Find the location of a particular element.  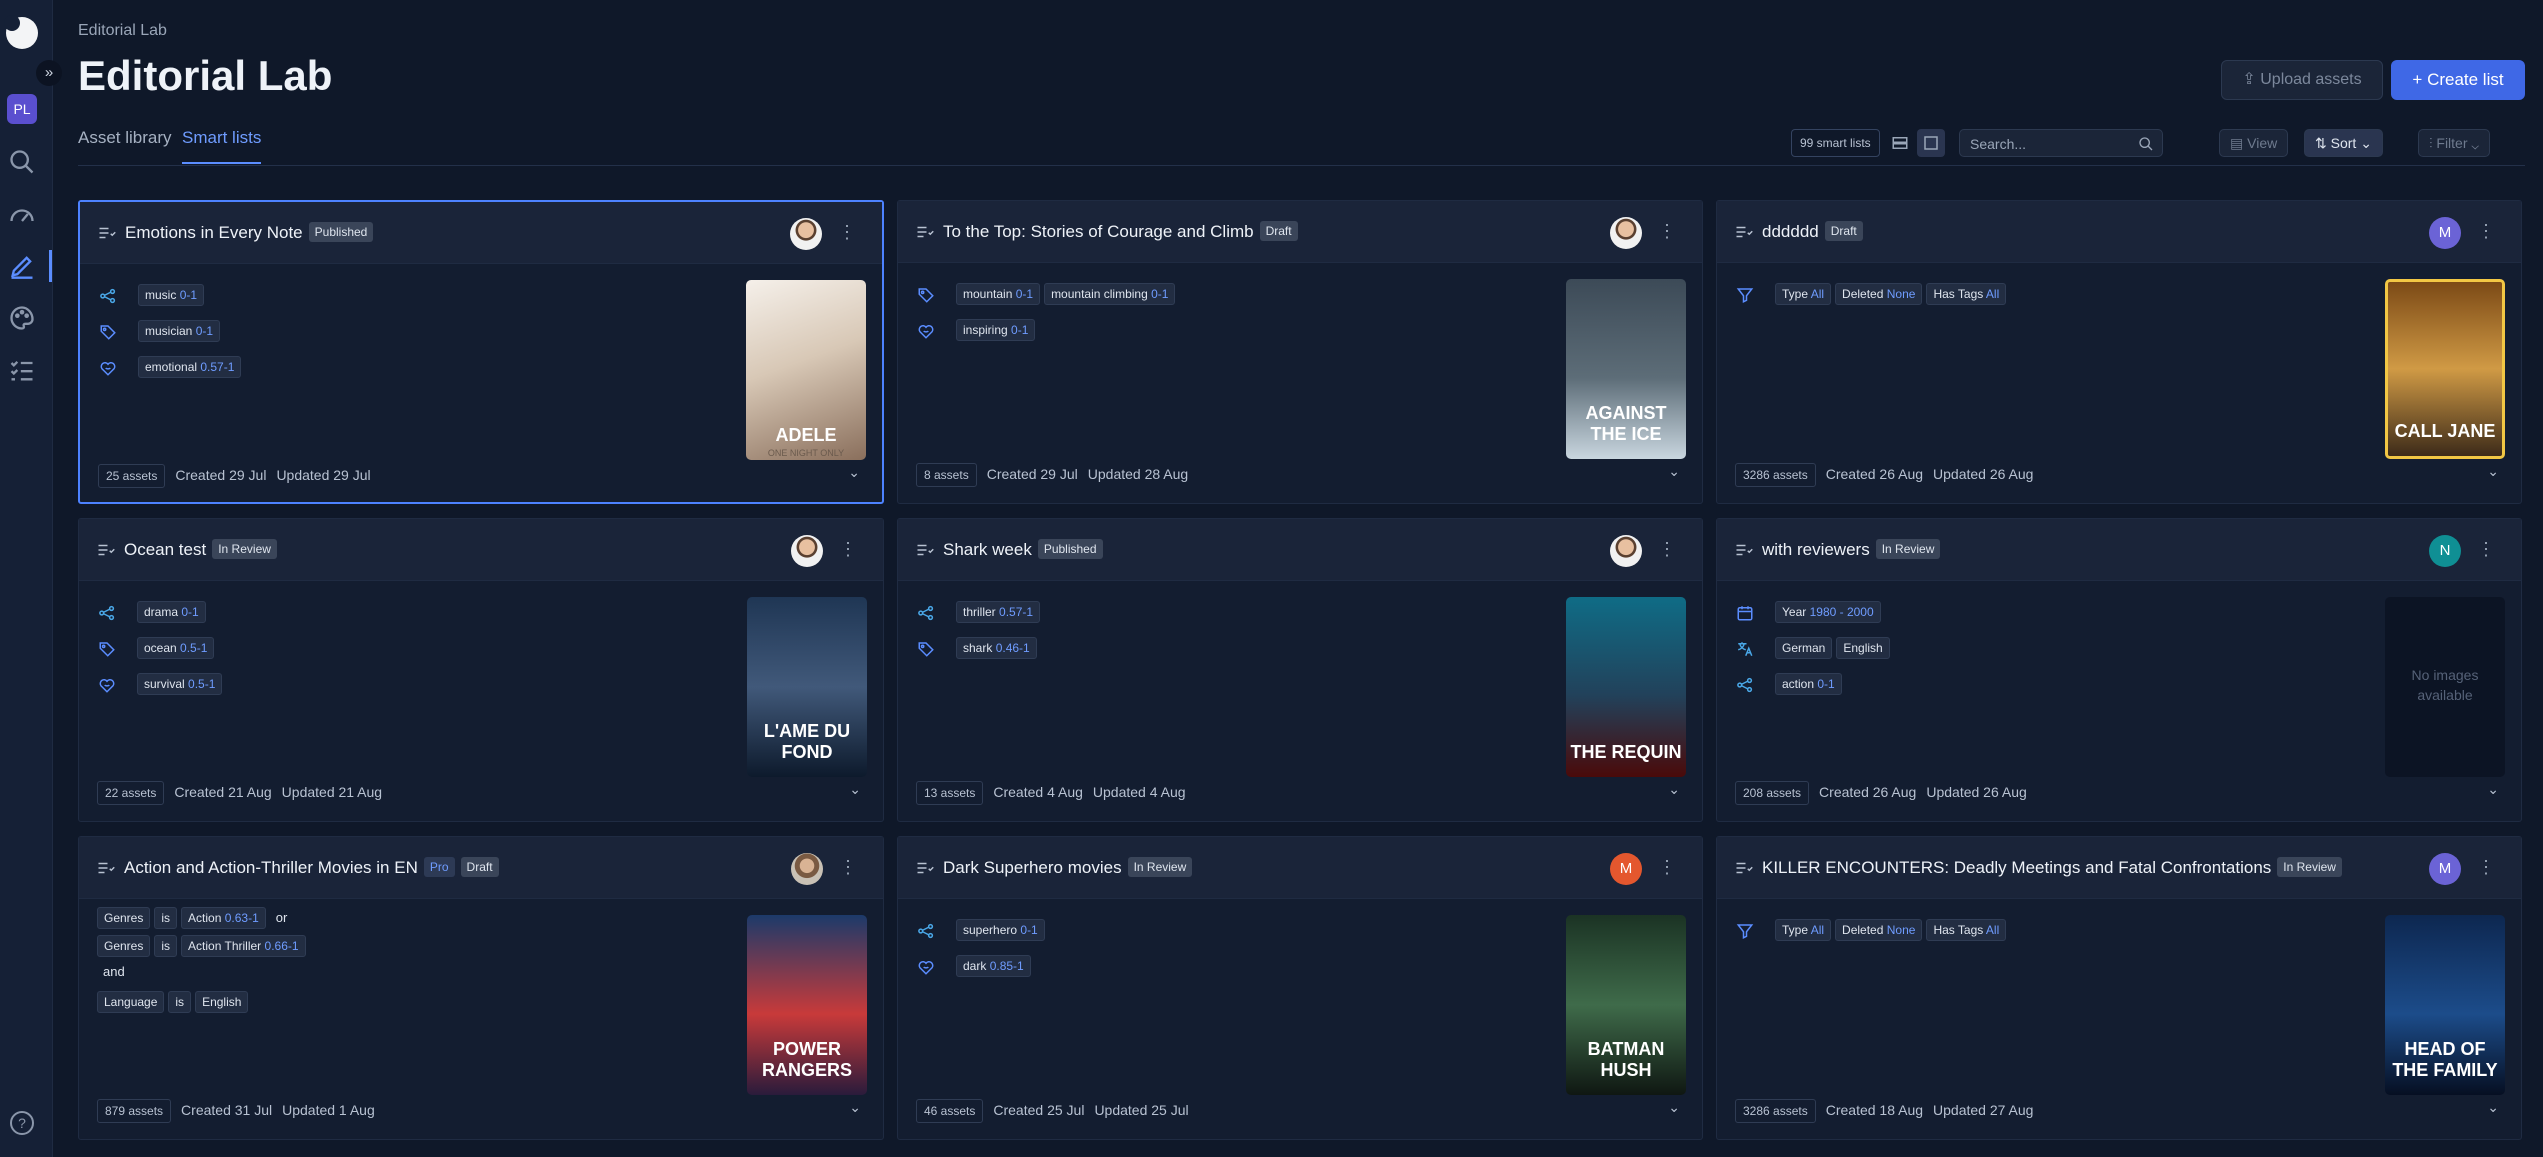

card-title: Action and Action-Thriller Movies in EN is located at coordinates (271, 867).